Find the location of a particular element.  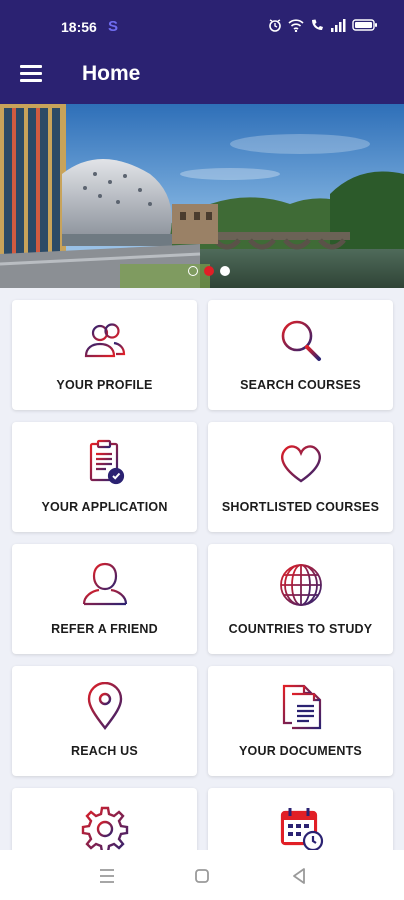

gear-icon is located at coordinates (104, 829).